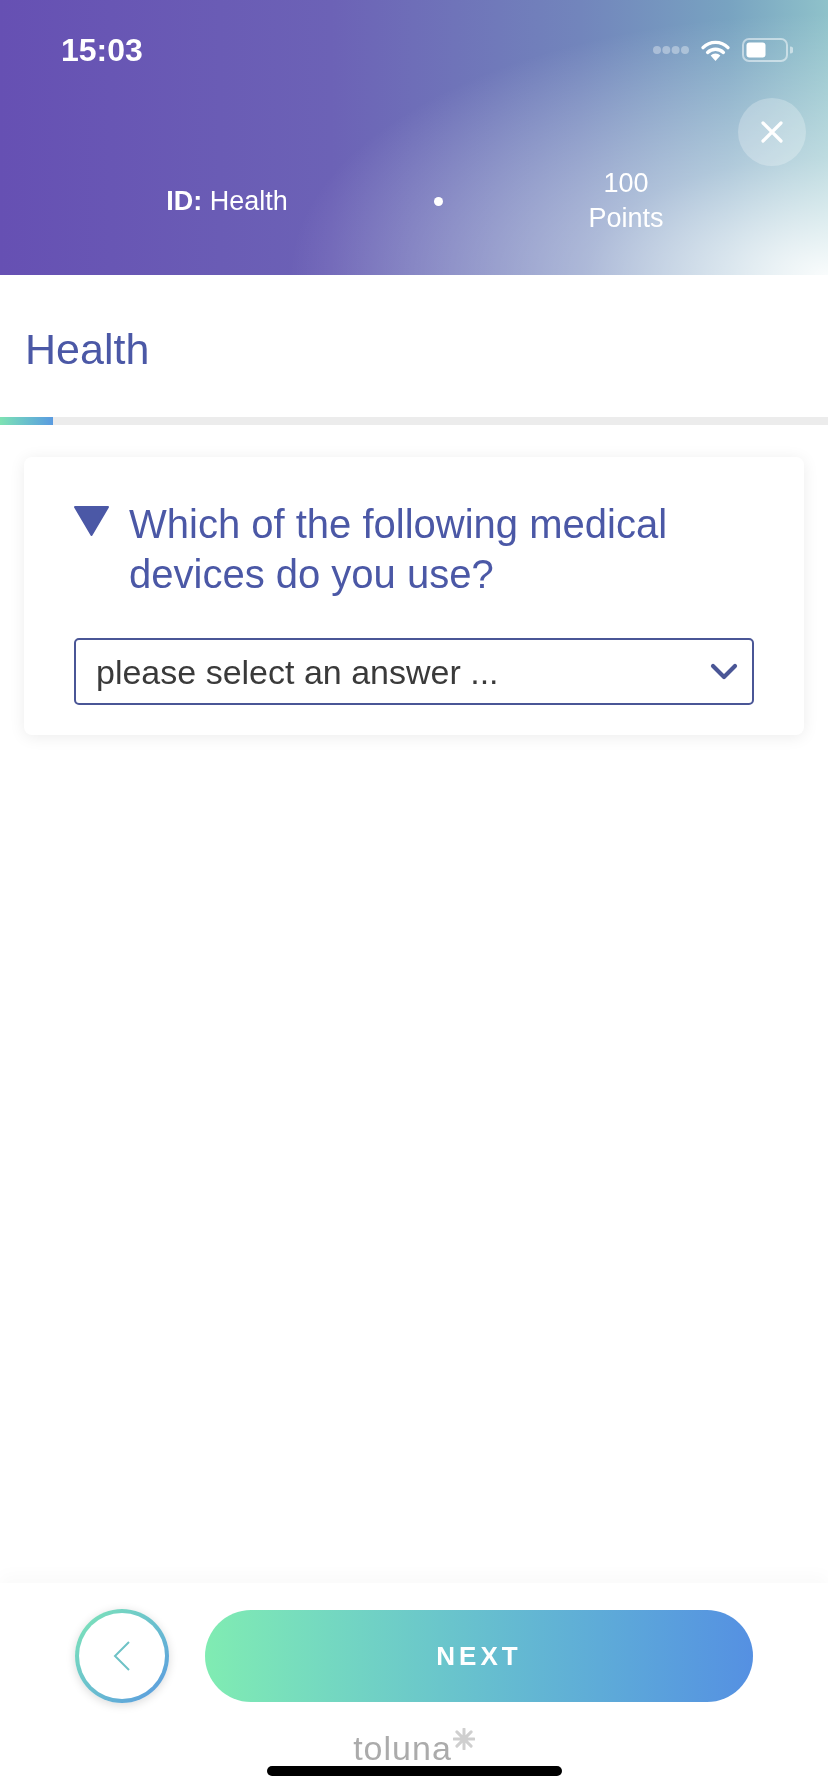  Describe the element at coordinates (399, 549) in the screenshot. I see `question-text: Which of the following medical devices do you use?` at that location.